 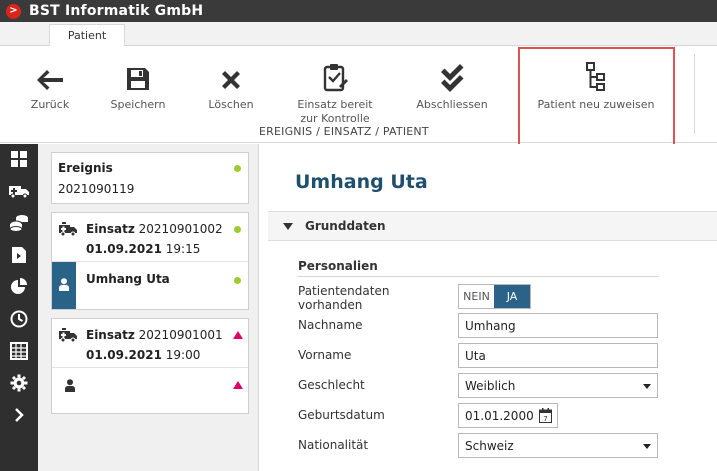 I want to click on double-check-icon, so click(x=452, y=75).